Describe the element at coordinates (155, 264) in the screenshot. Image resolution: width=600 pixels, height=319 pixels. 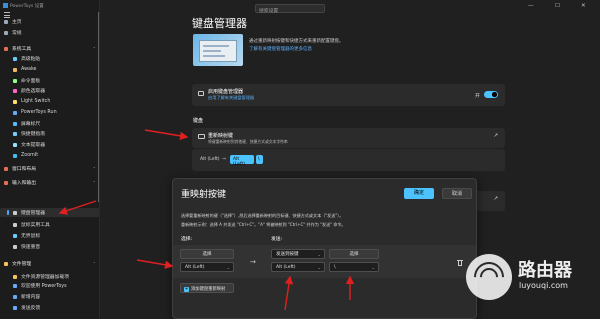
I see `annotation-arrow-select` at that location.